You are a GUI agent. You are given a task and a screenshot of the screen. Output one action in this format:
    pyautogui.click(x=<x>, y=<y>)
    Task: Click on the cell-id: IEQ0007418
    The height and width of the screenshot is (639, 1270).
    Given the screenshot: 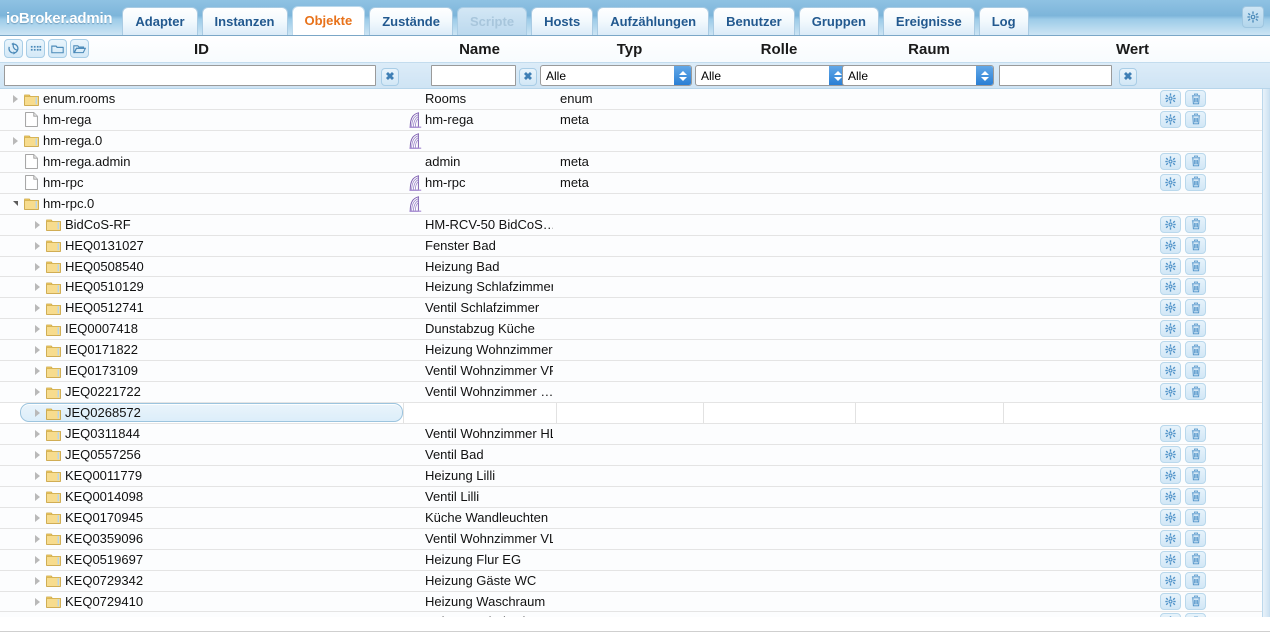 What is the action you would take?
    pyautogui.click(x=214, y=329)
    